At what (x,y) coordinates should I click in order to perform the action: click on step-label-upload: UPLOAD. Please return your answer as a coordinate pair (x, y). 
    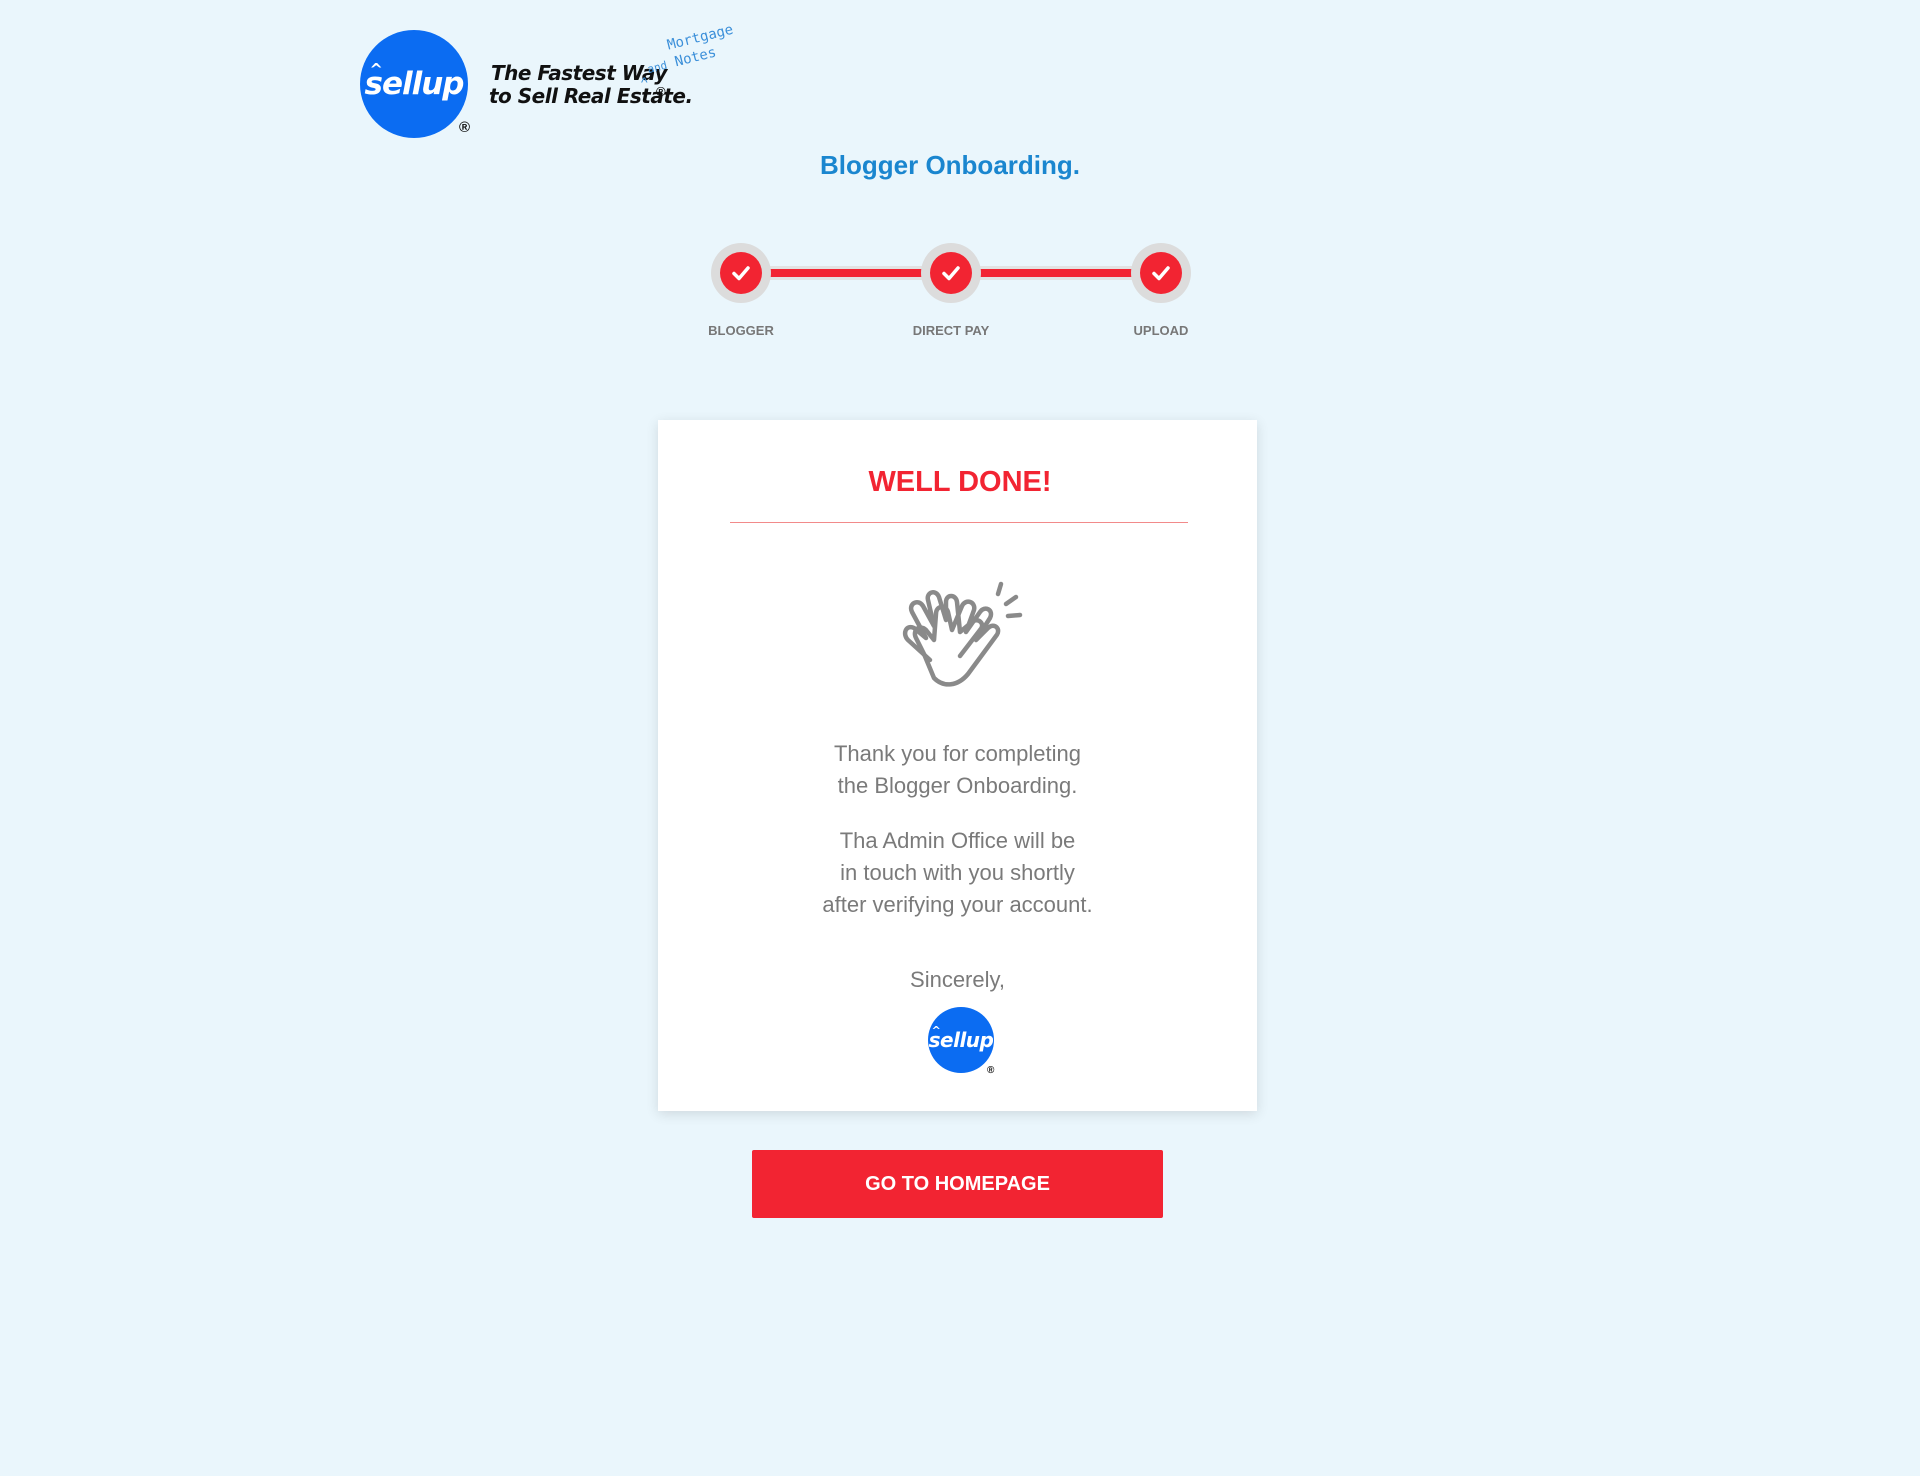
    Looking at the image, I should click on (1161, 330).